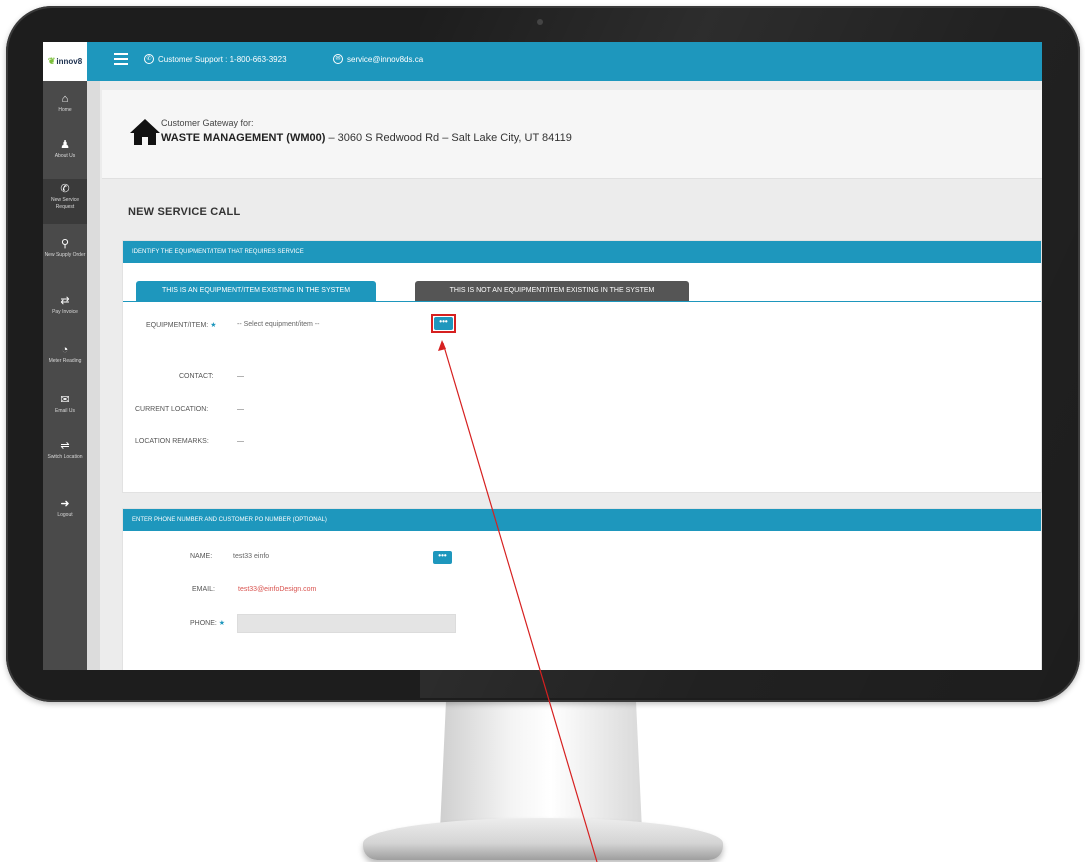 The image size is (1085, 862). What do you see at coordinates (207, 123) in the screenshot?
I see `gateway-label: Customer Gateway for:` at bounding box center [207, 123].